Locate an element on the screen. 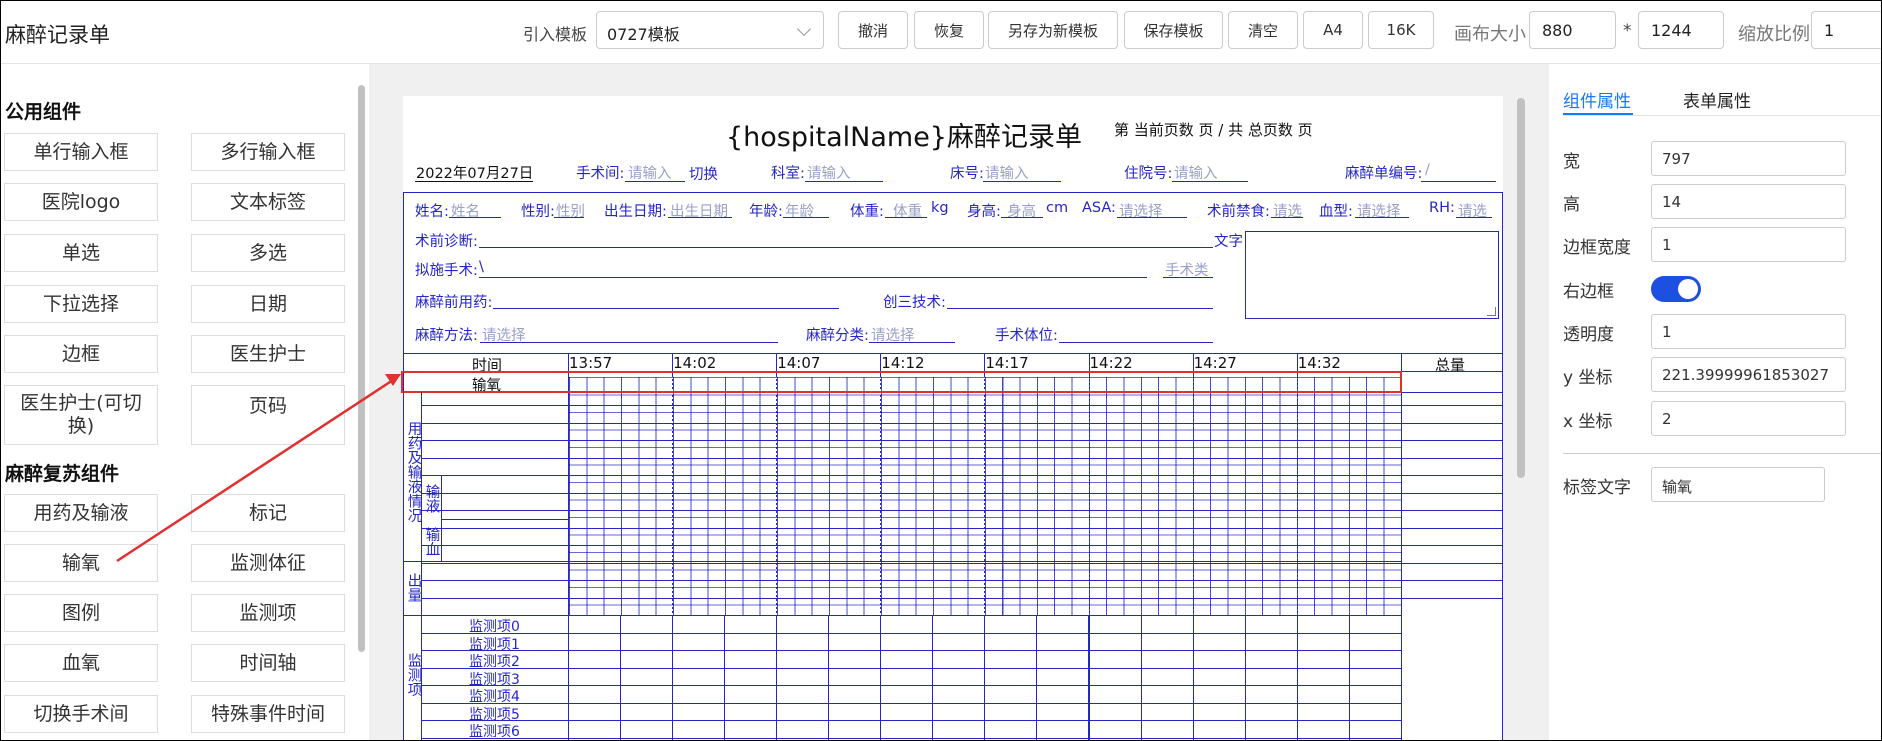 Image resolution: width=1882 pixels, height=741 pixels. annotation-arrow-icon is located at coordinates (258, 468).